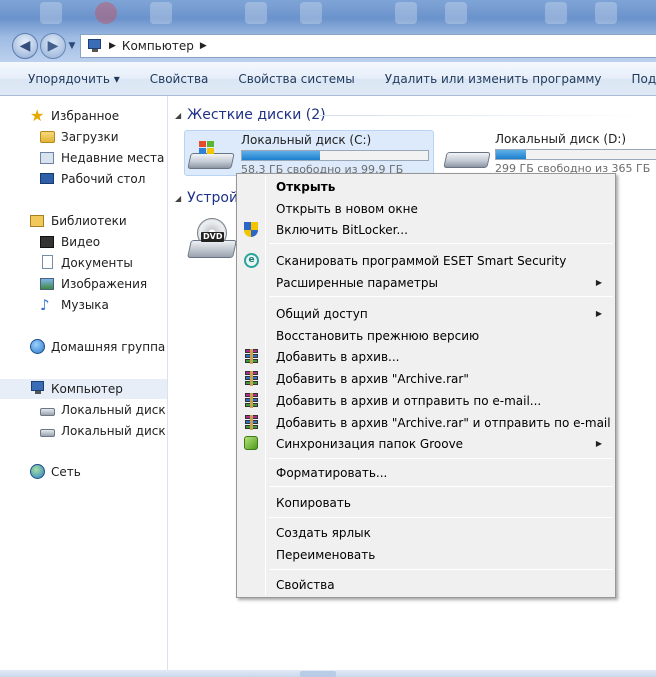  Describe the element at coordinates (426, 208) in the screenshot. I see `menu-item-open-new-window: Открыть в новом окне` at that location.